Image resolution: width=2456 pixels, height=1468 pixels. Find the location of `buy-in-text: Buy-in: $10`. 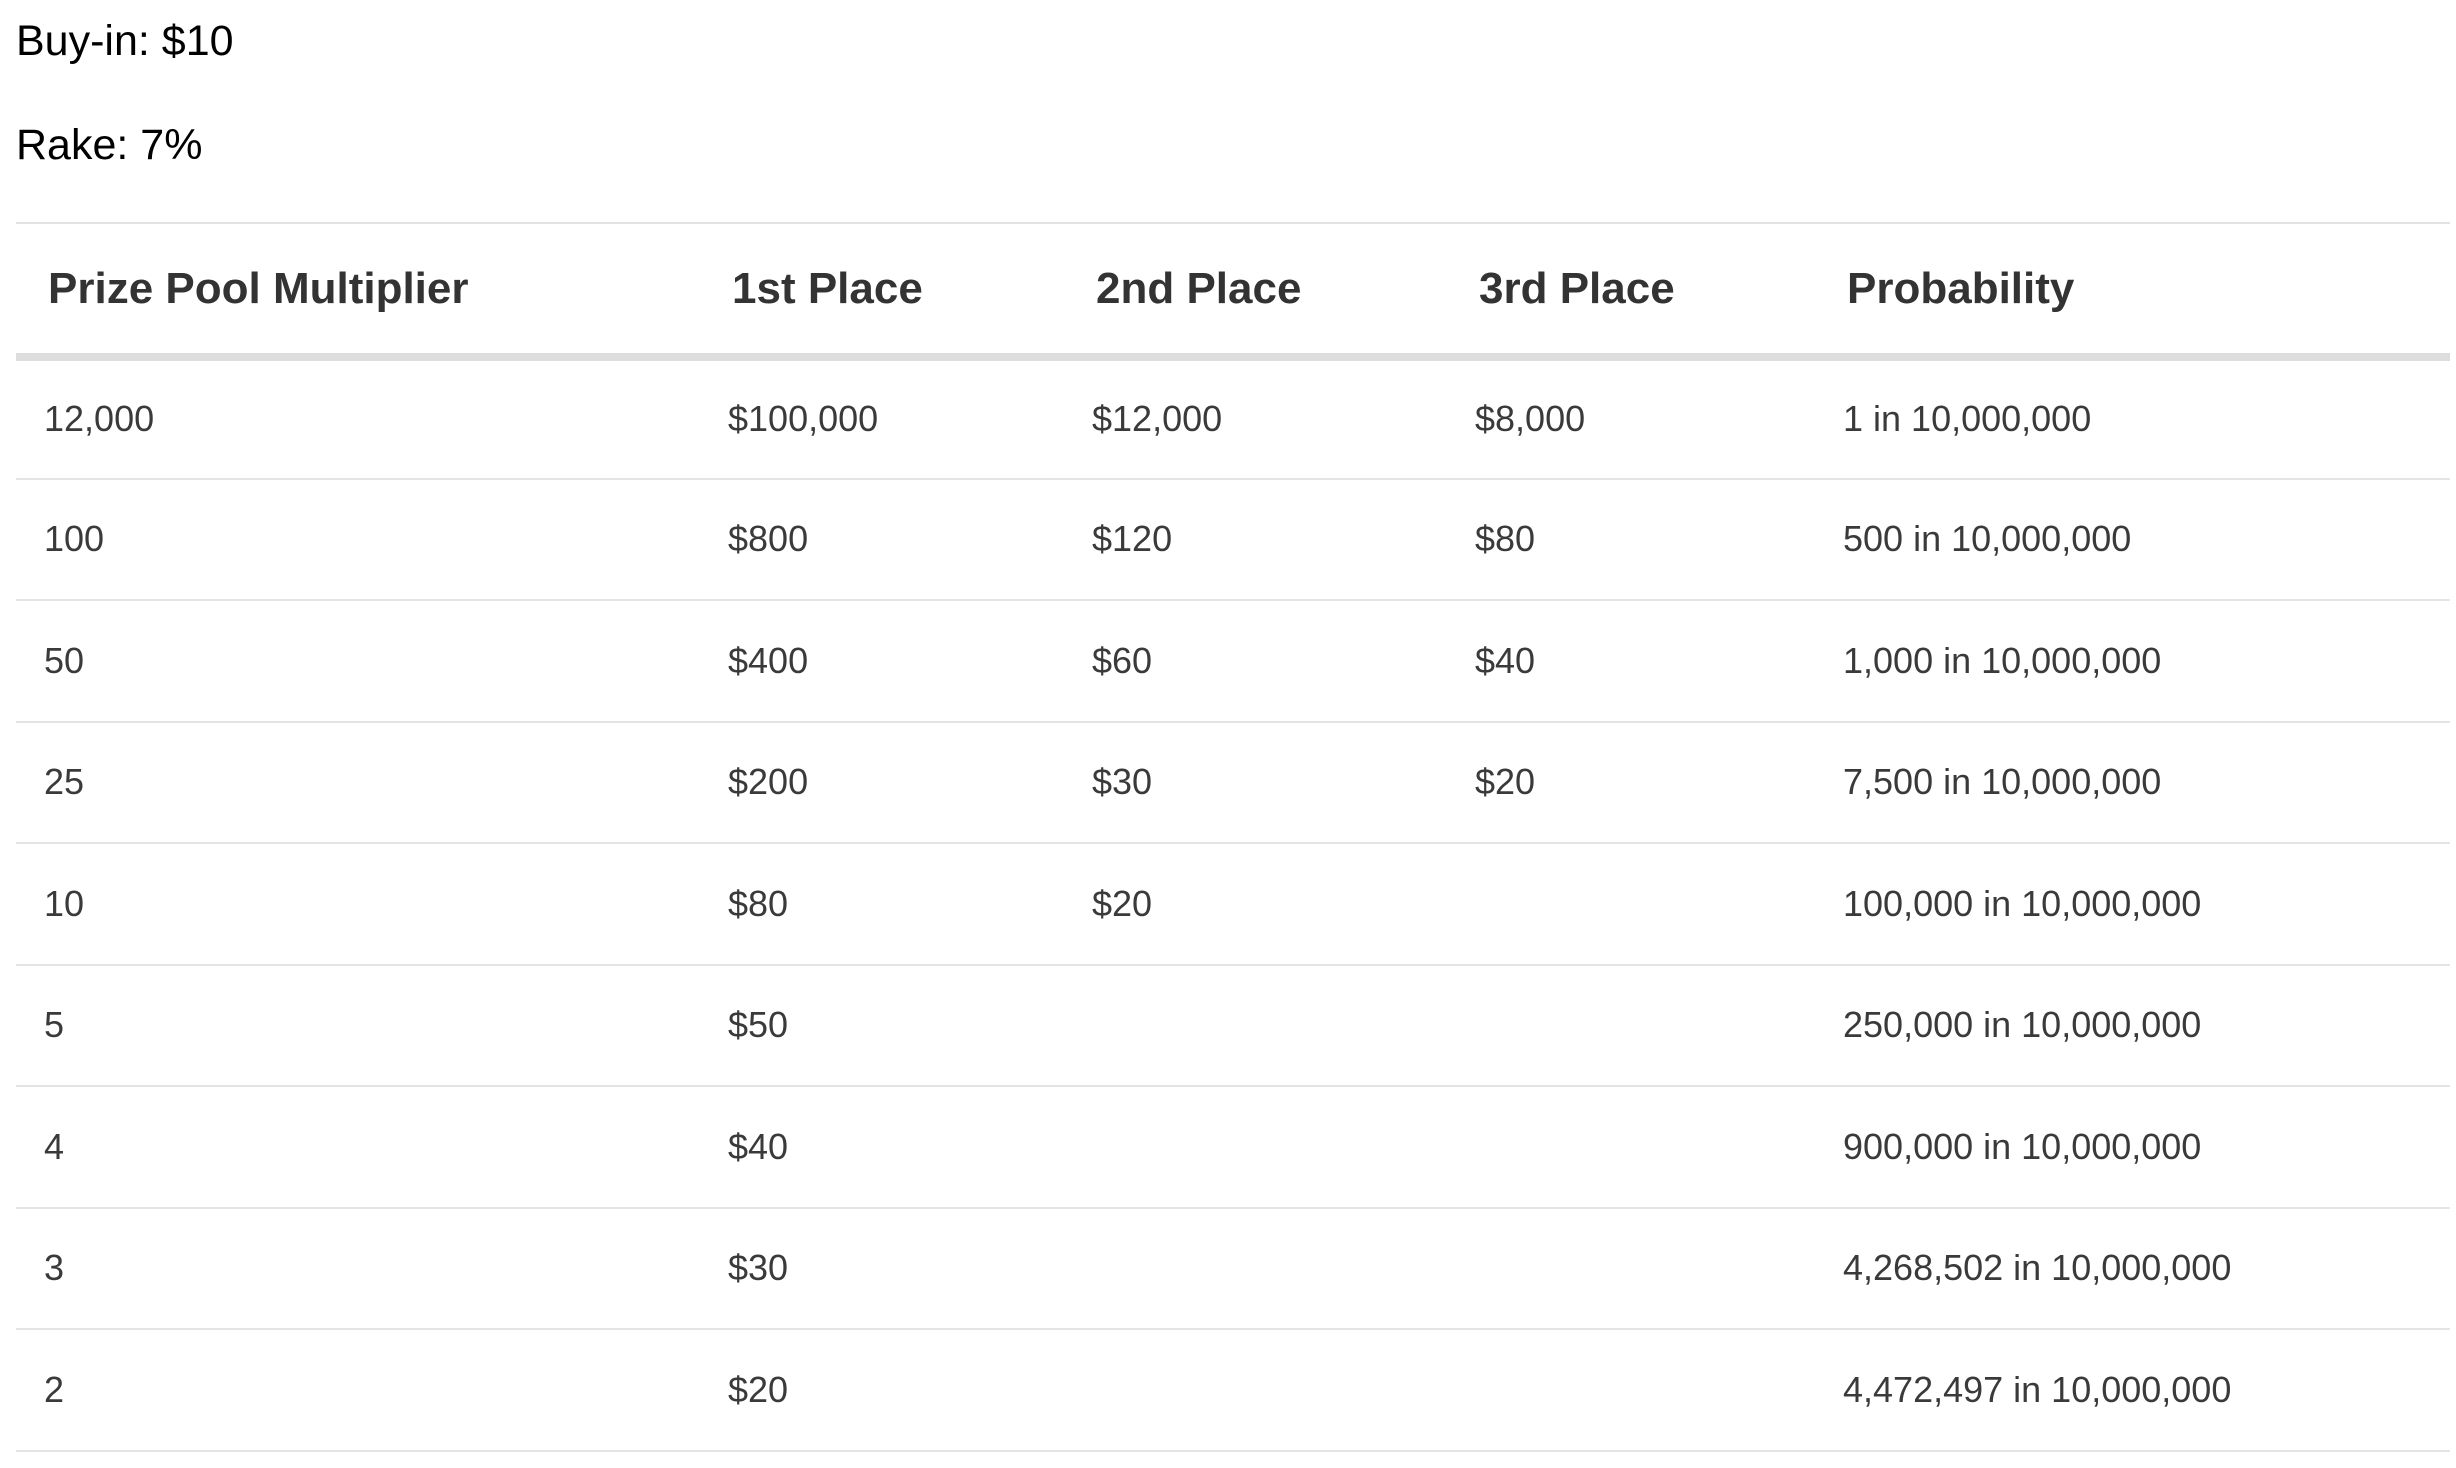

buy-in-text: Buy-in: $10 is located at coordinates (125, 41).